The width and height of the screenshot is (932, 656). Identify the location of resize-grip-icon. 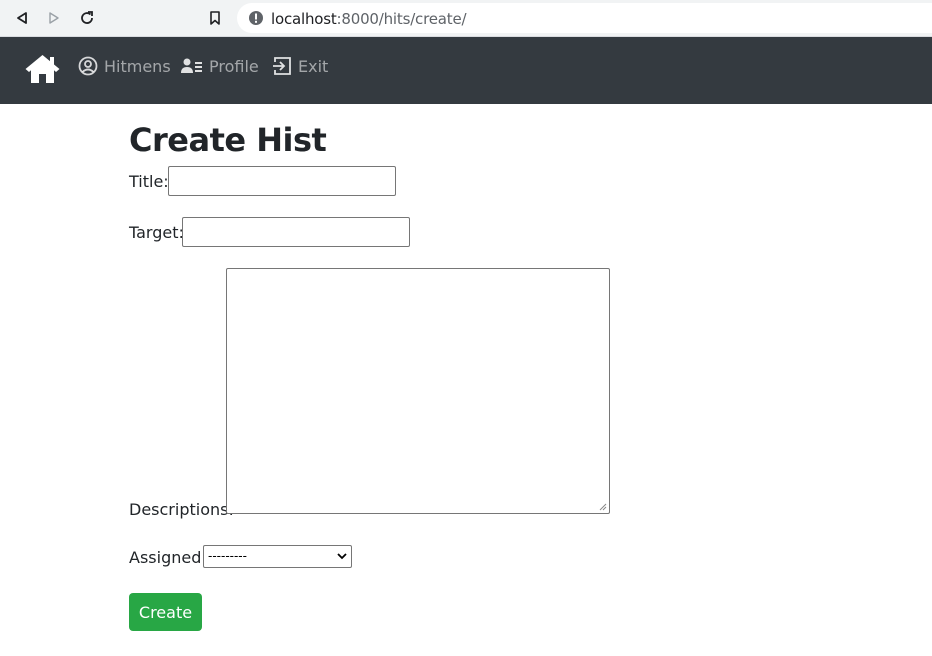
(603, 507).